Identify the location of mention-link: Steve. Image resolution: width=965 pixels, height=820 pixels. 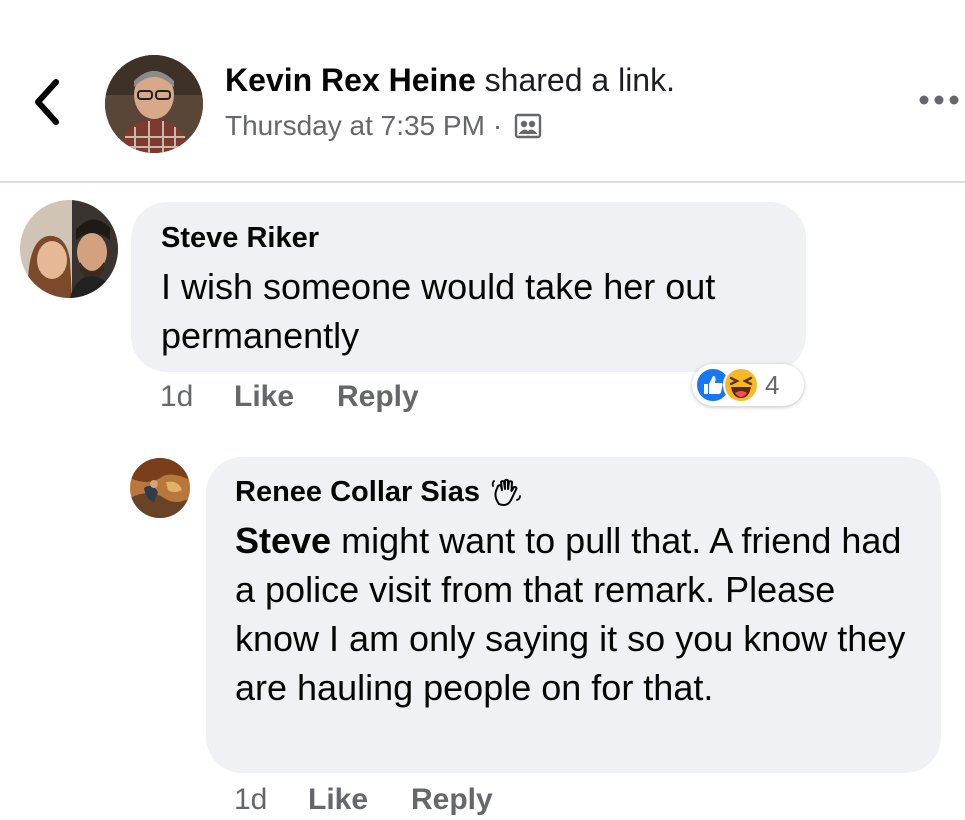
(283, 540).